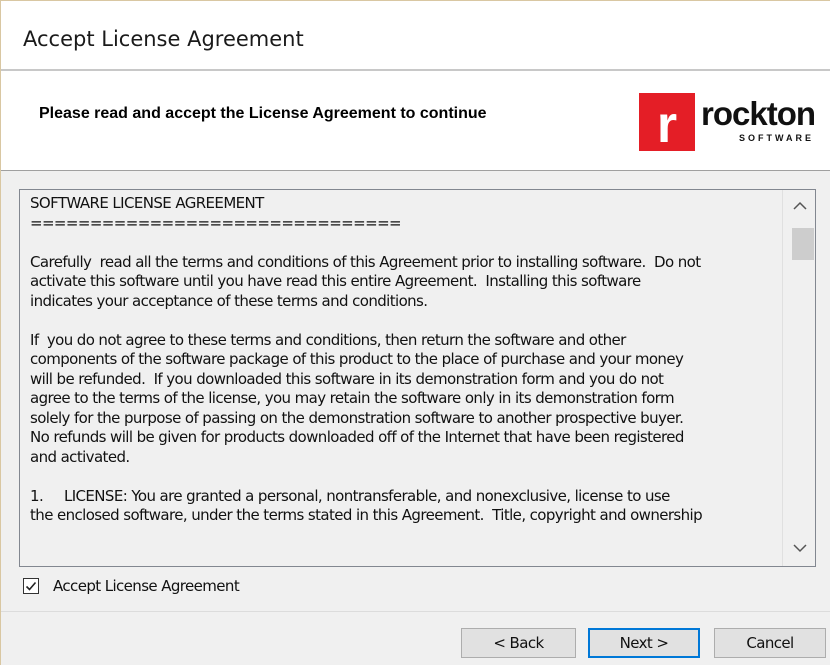 The width and height of the screenshot is (830, 665). Describe the element at coordinates (776, 138) in the screenshot. I see `logo-subtitle: SOFTWARE` at that location.